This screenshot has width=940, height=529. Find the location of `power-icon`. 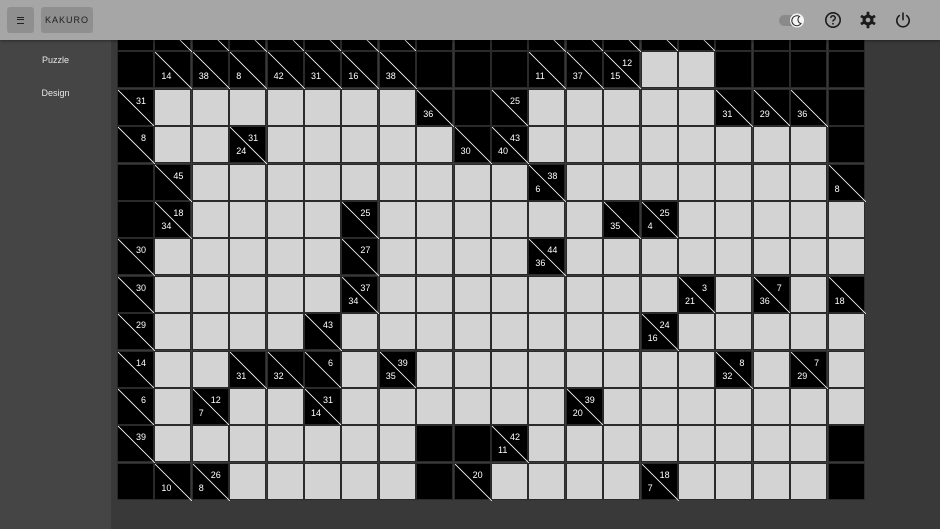

power-icon is located at coordinates (903, 20).